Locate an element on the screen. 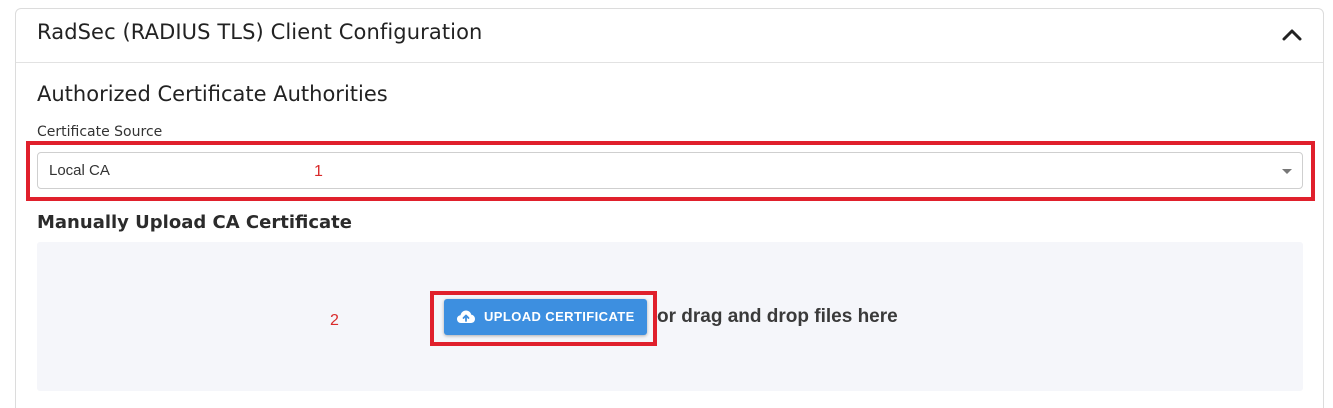 This screenshot has width=1333, height=408. dropdown-arrow-icon is located at coordinates (1287, 171).